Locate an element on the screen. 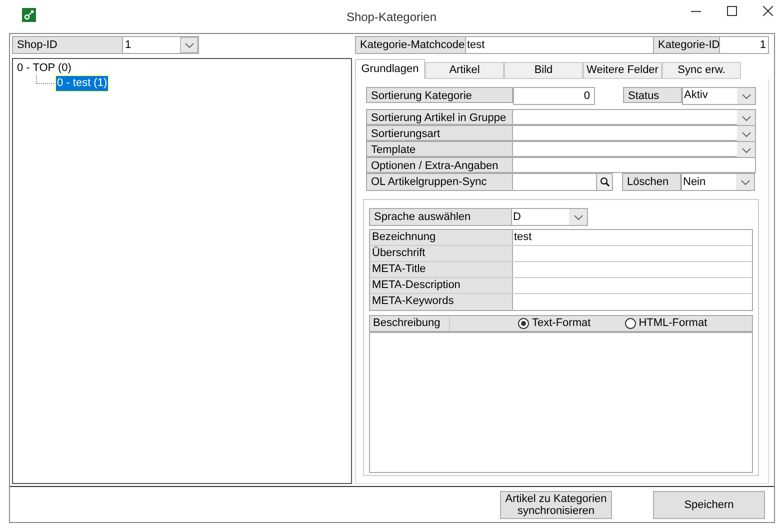  field-label: Sortierung Kategorie is located at coordinates (439, 95).